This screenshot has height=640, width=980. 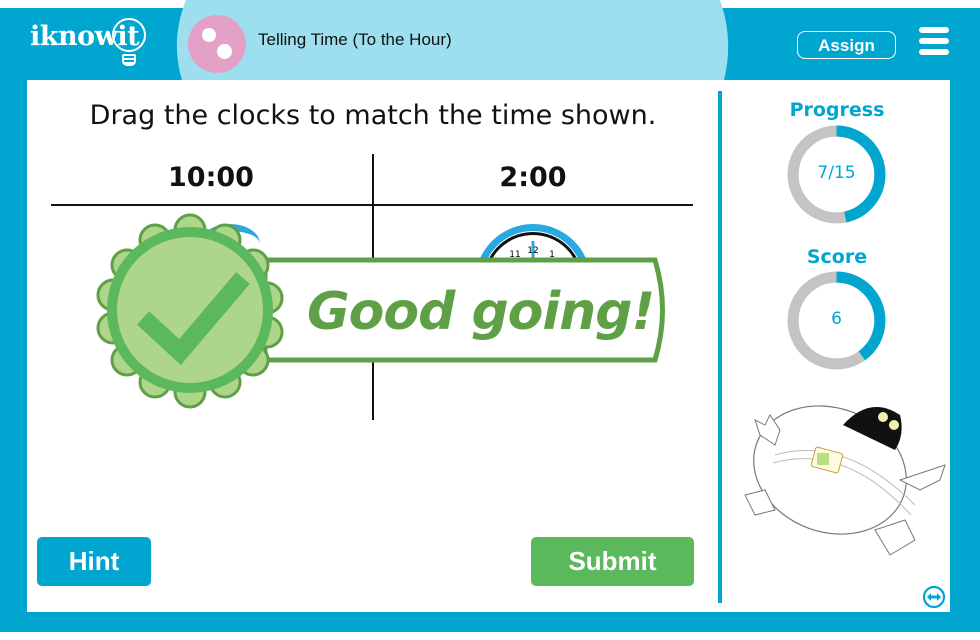 I want to click on lightbulb-base-icon, so click(x=129, y=60).